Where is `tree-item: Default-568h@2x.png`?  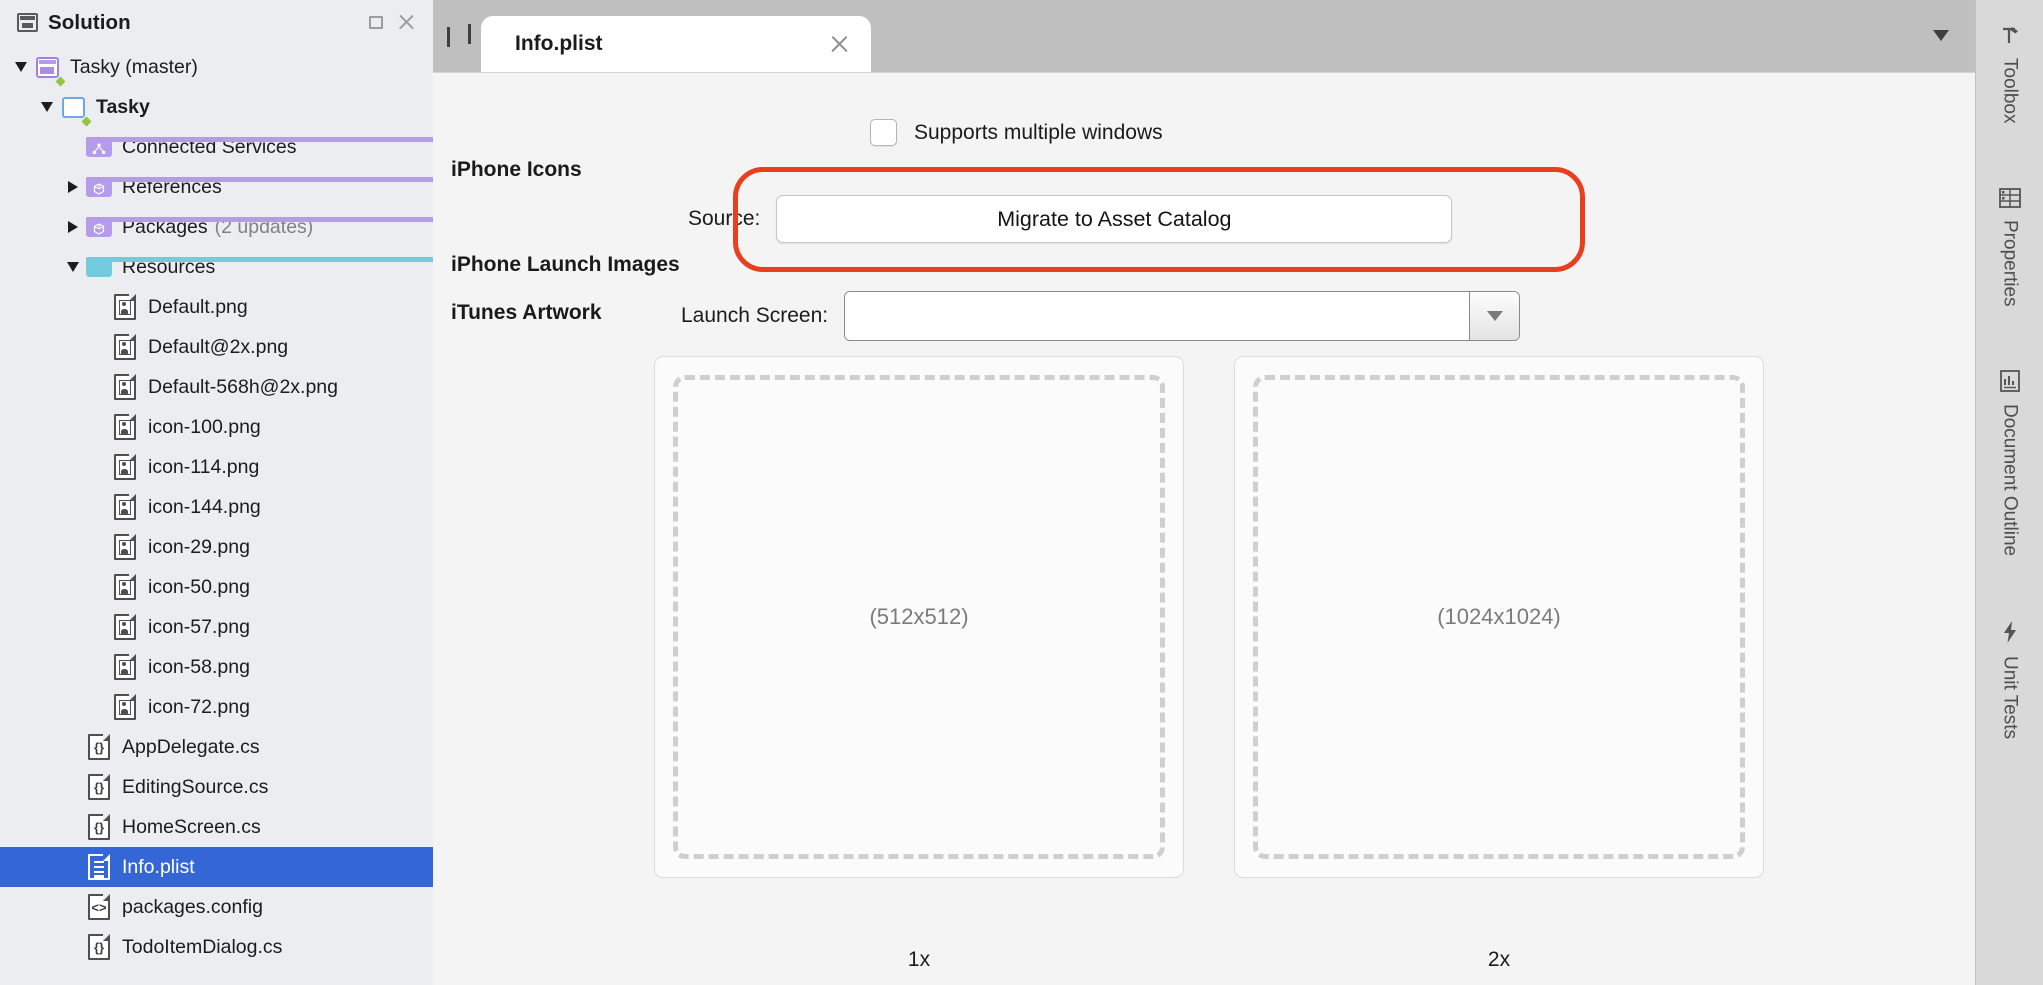 tree-item: Default-568h@2x.png is located at coordinates (216, 387).